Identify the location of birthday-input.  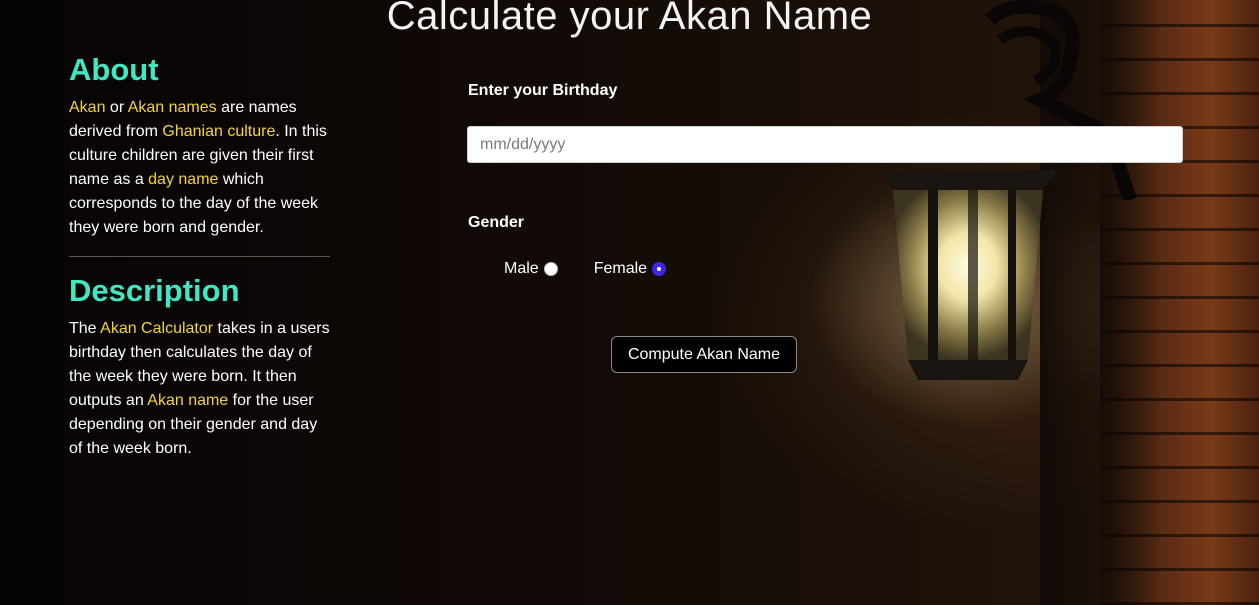
(825, 144).